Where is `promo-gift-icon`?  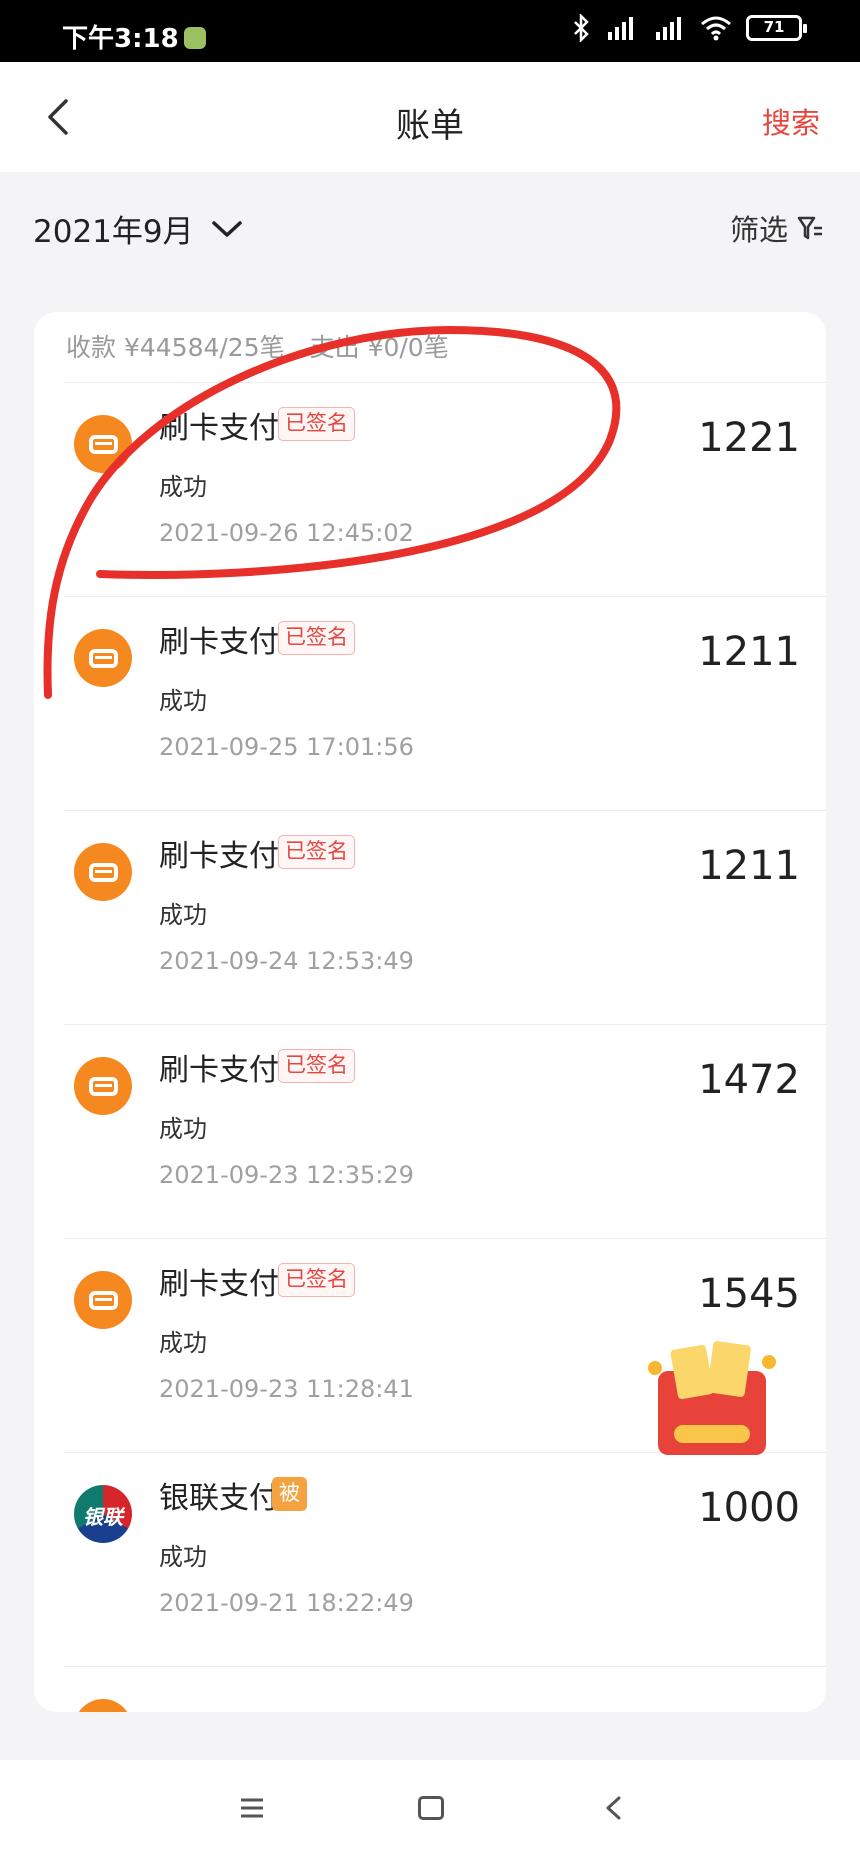 promo-gift-icon is located at coordinates (712, 1401).